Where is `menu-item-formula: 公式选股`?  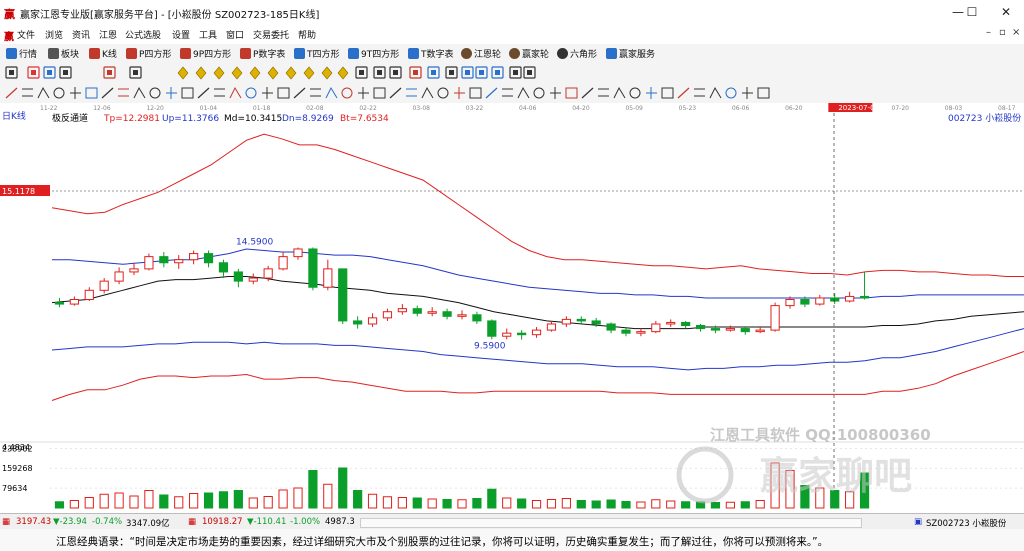
menu-item-formula: 公式选股 is located at coordinates (143, 34).